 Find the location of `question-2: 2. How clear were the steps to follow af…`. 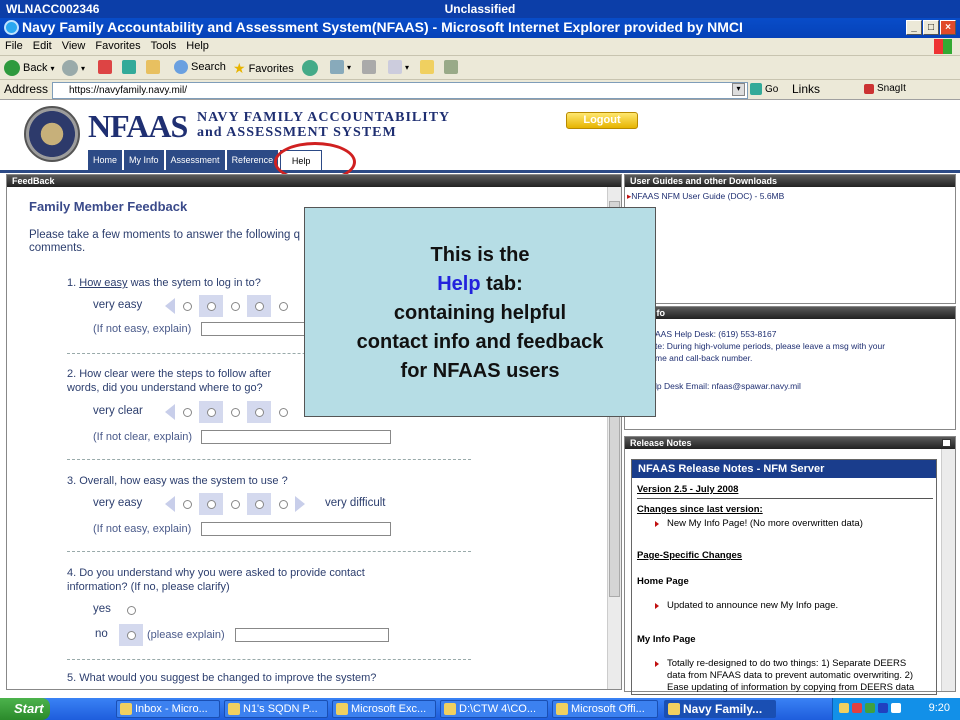

question-2: 2. How clear were the steps to follow af… is located at coordinates (169, 381).